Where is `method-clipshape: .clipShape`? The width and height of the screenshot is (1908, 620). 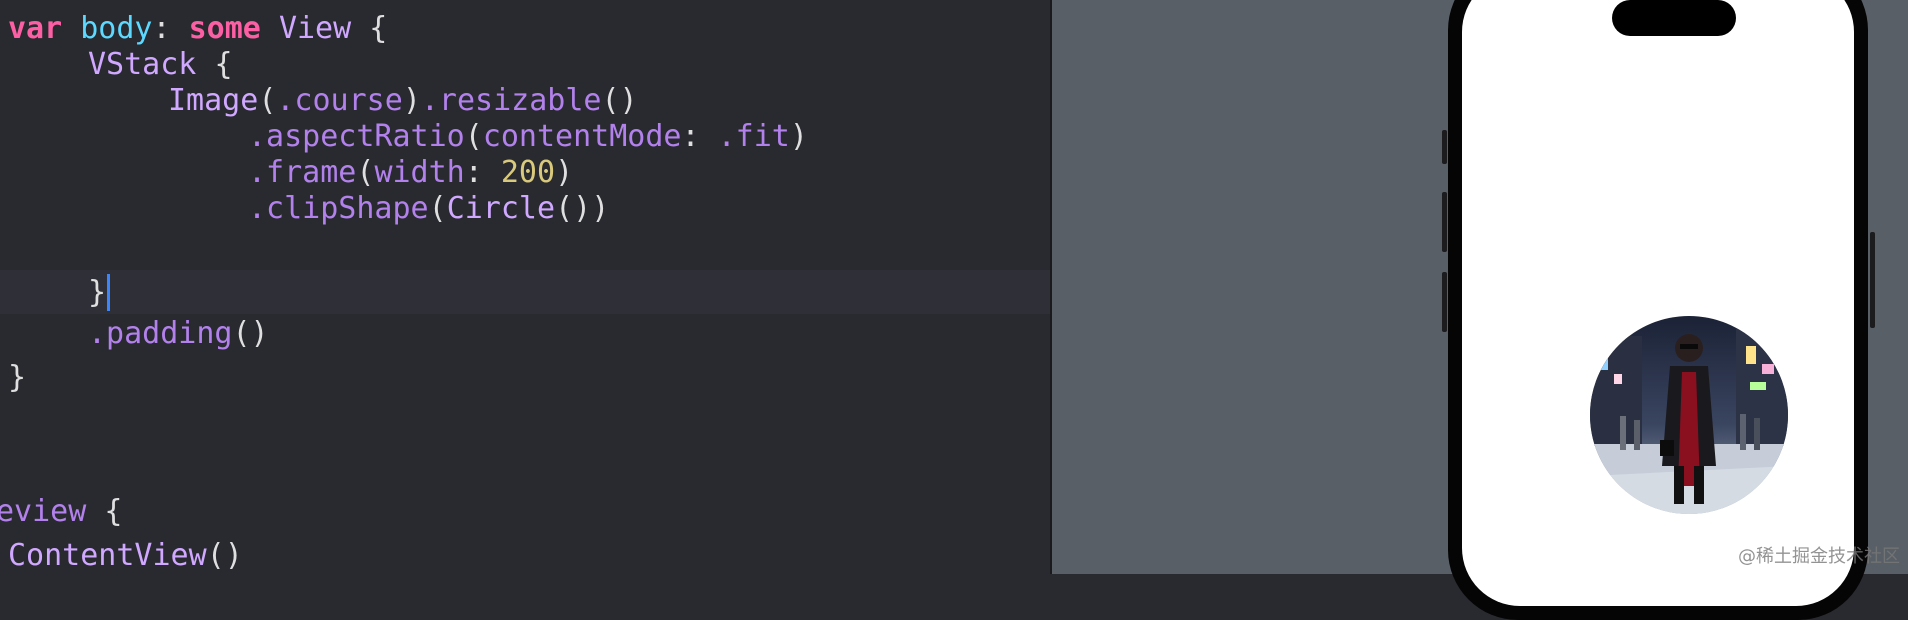
method-clipshape: .clipShape is located at coordinates (338, 208).